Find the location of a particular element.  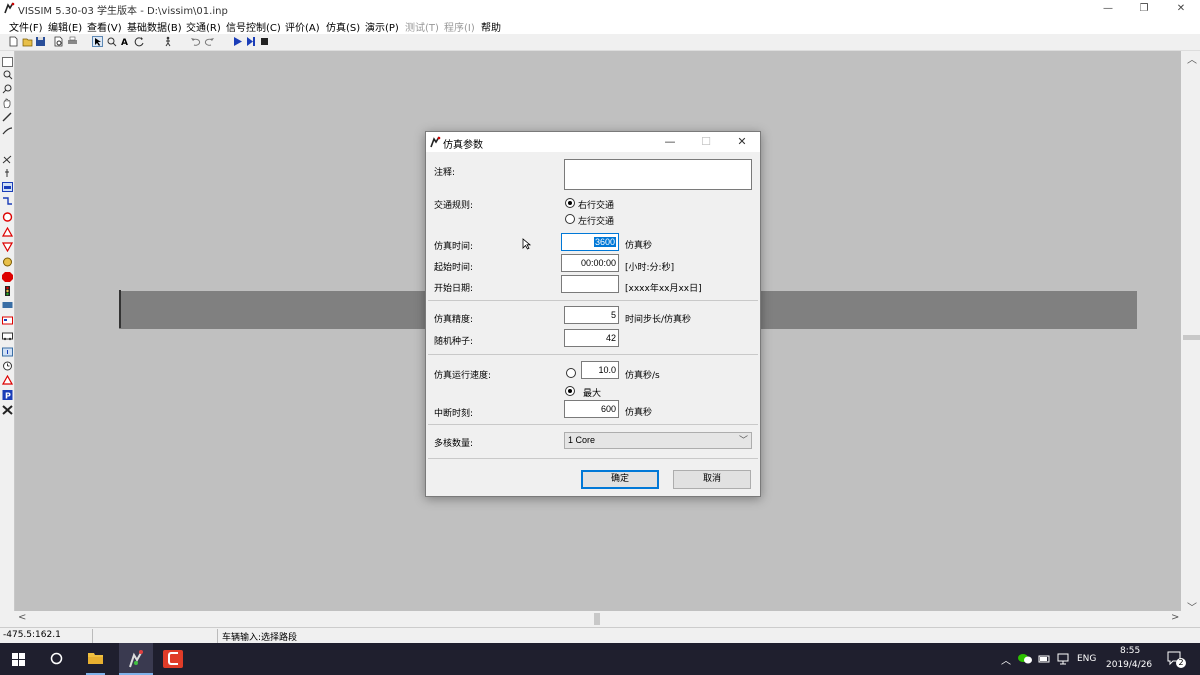

input-language: ENG is located at coordinates (1086, 659).